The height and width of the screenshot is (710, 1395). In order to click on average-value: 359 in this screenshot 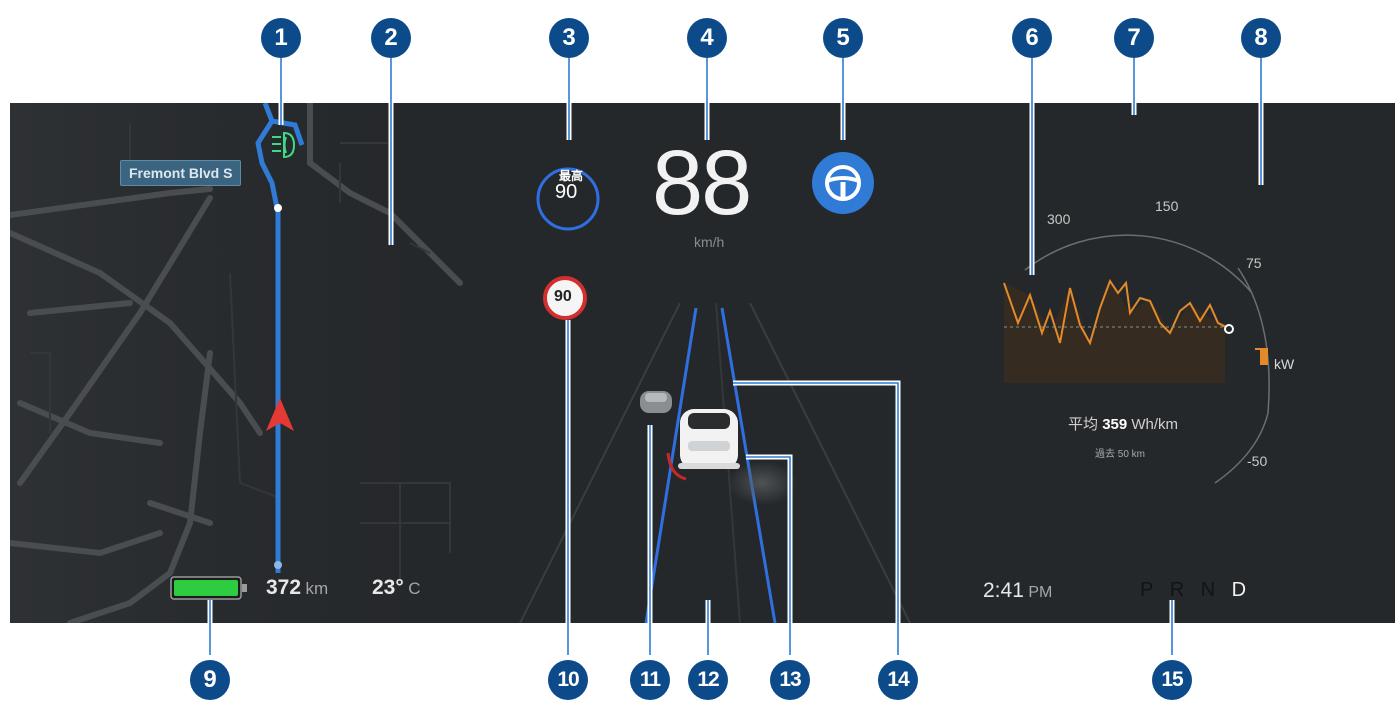, I will do `click(1115, 424)`.